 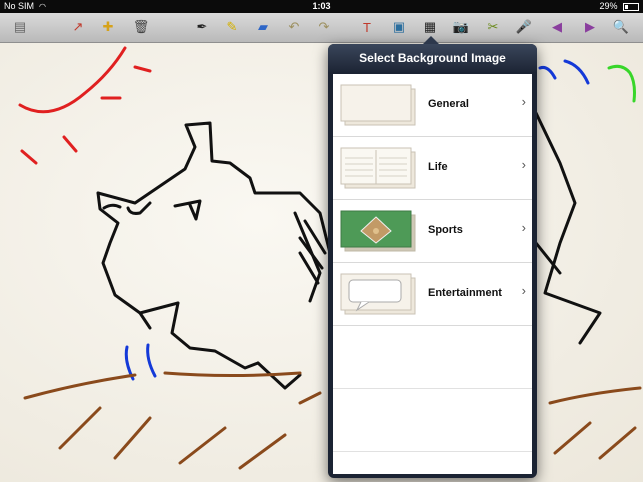 What do you see at coordinates (108, 27) in the screenshot?
I see `add-icon: ✚` at bounding box center [108, 27].